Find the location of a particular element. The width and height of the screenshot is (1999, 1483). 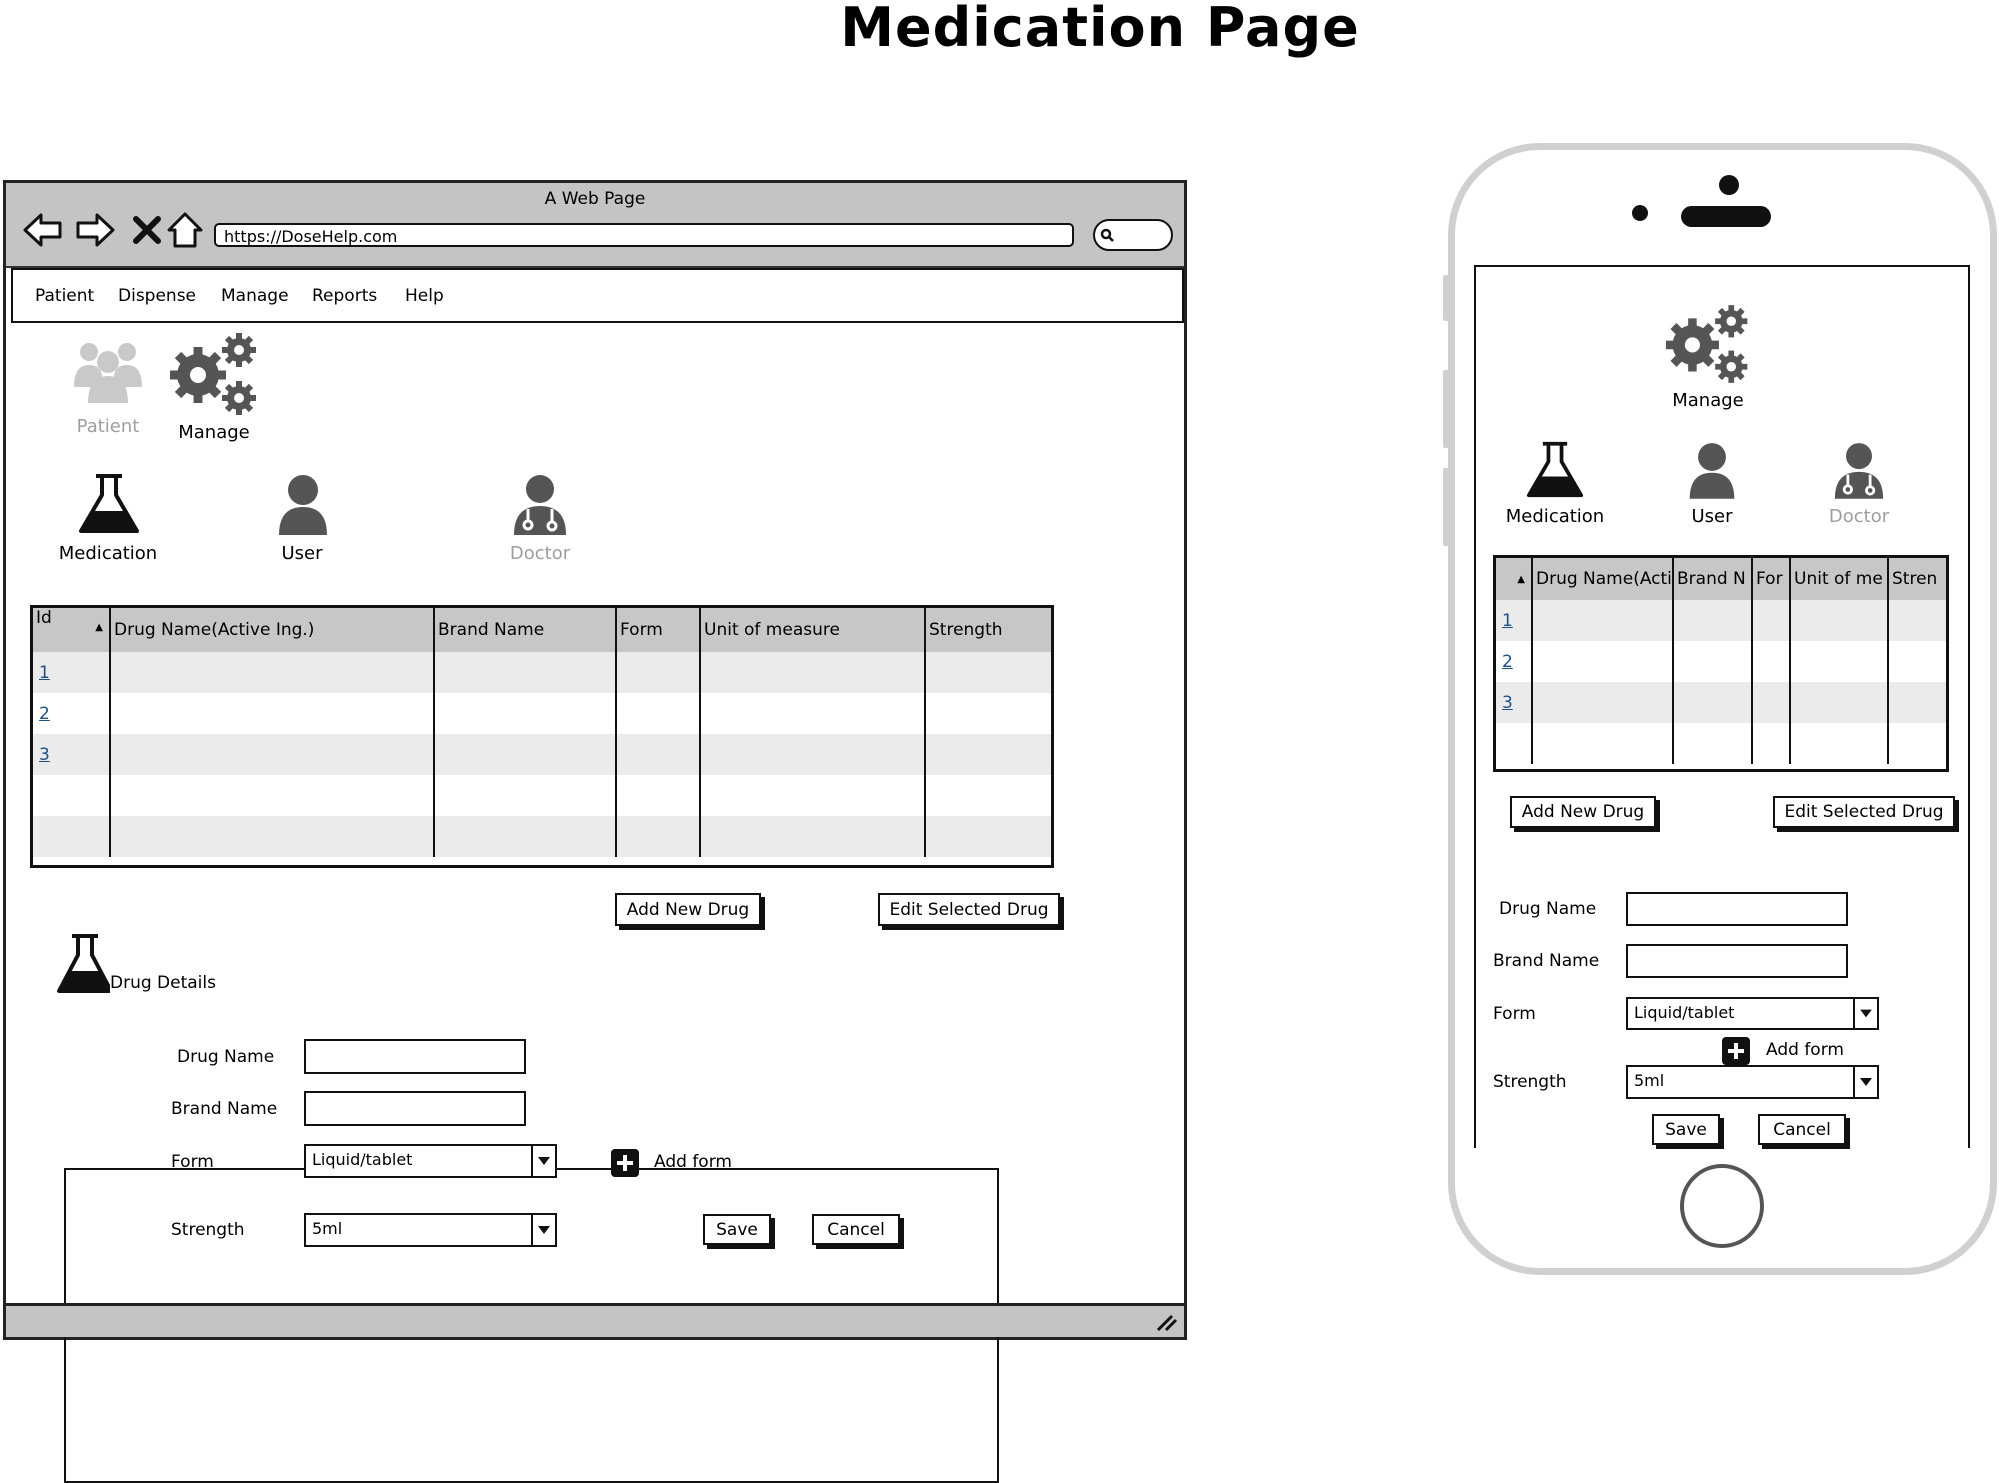

column-header-id: ▲ is located at coordinates (1514, 579).